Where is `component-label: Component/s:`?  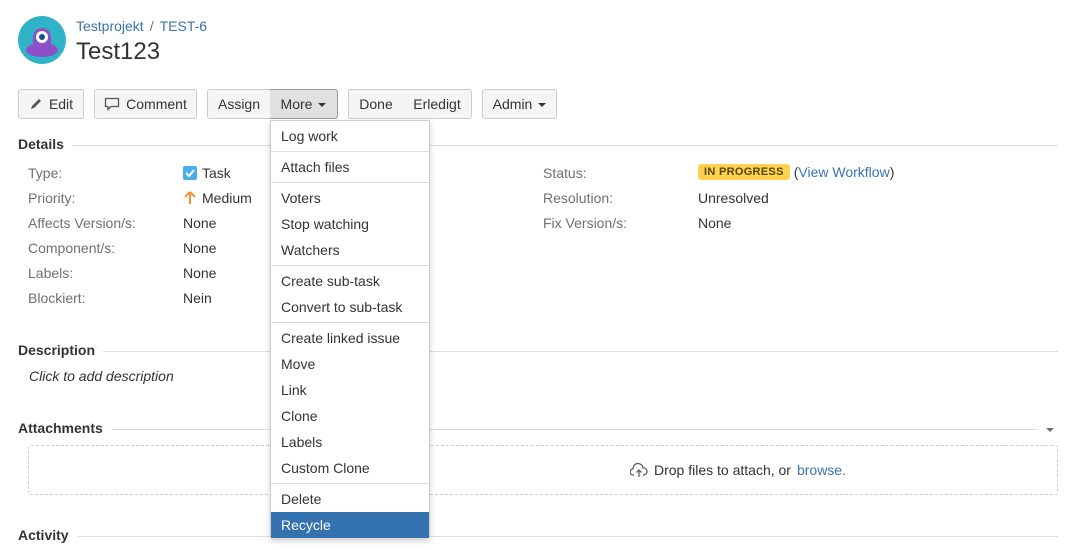 component-label: Component/s: is located at coordinates (72, 248).